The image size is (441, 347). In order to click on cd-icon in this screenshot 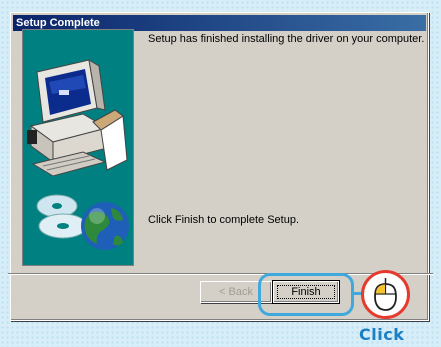, I will do `click(62, 216)`.